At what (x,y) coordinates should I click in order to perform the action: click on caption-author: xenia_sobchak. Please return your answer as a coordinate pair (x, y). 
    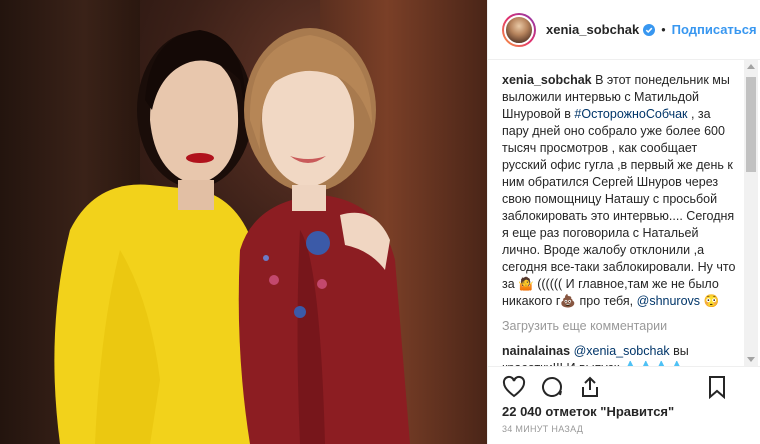
    Looking at the image, I should click on (547, 80).